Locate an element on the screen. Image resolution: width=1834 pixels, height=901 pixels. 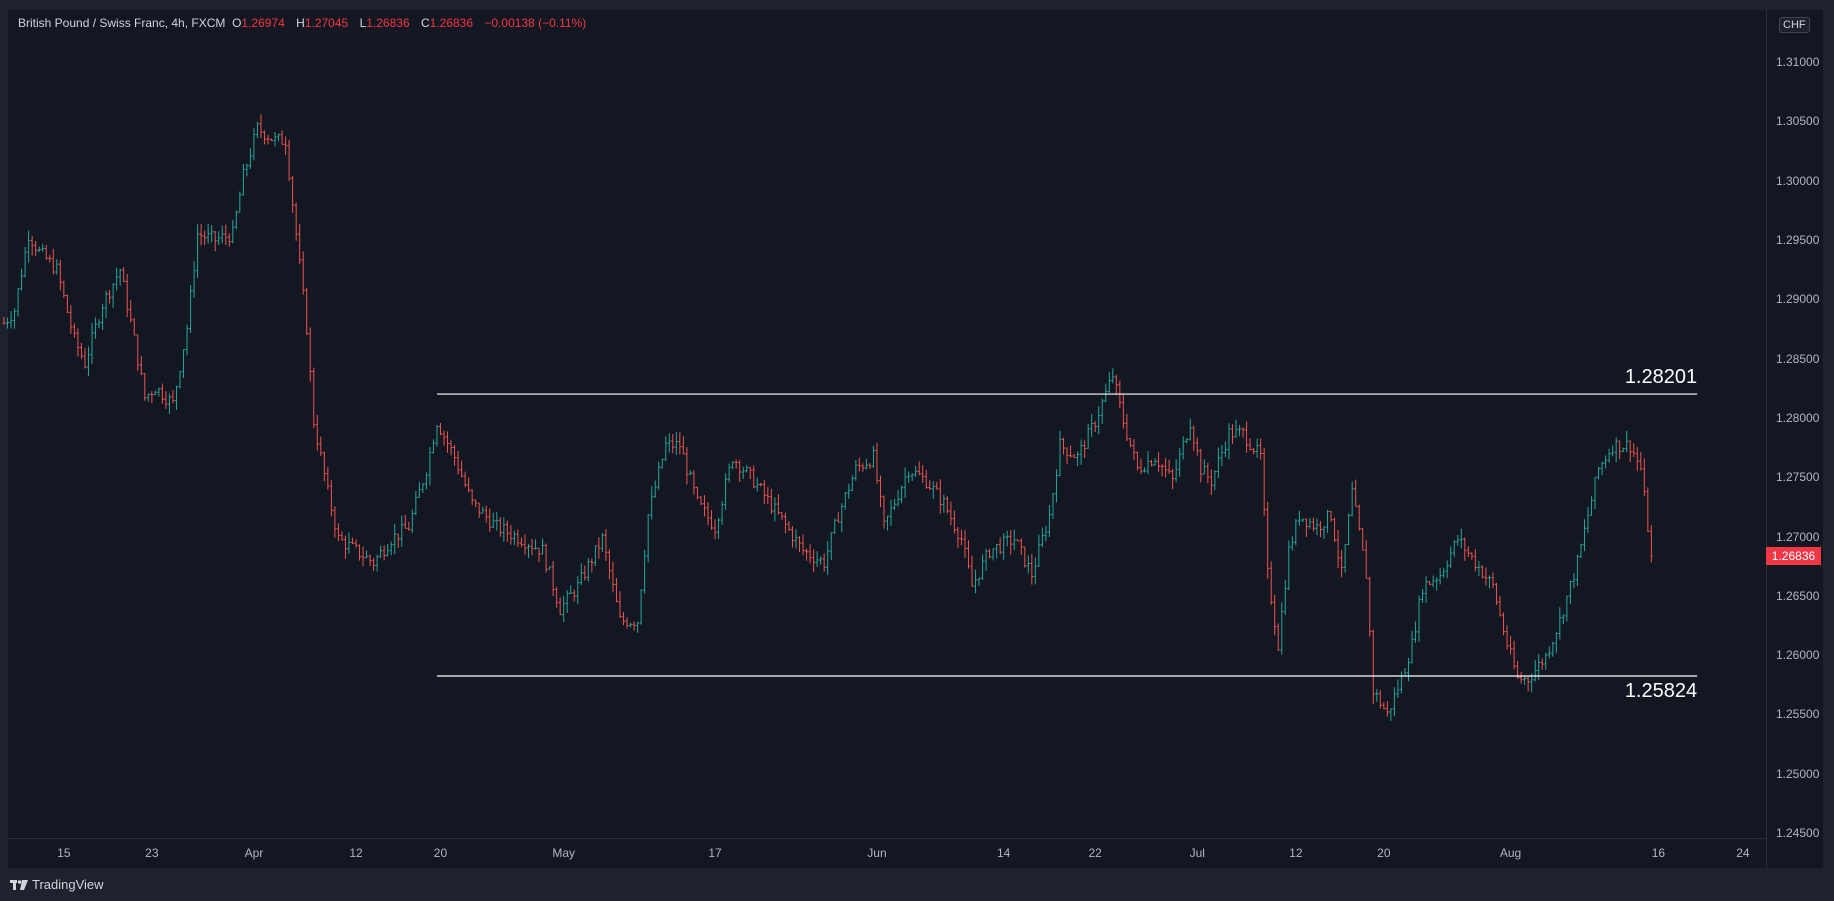
time-tick-label: 16 is located at coordinates (1658, 853).